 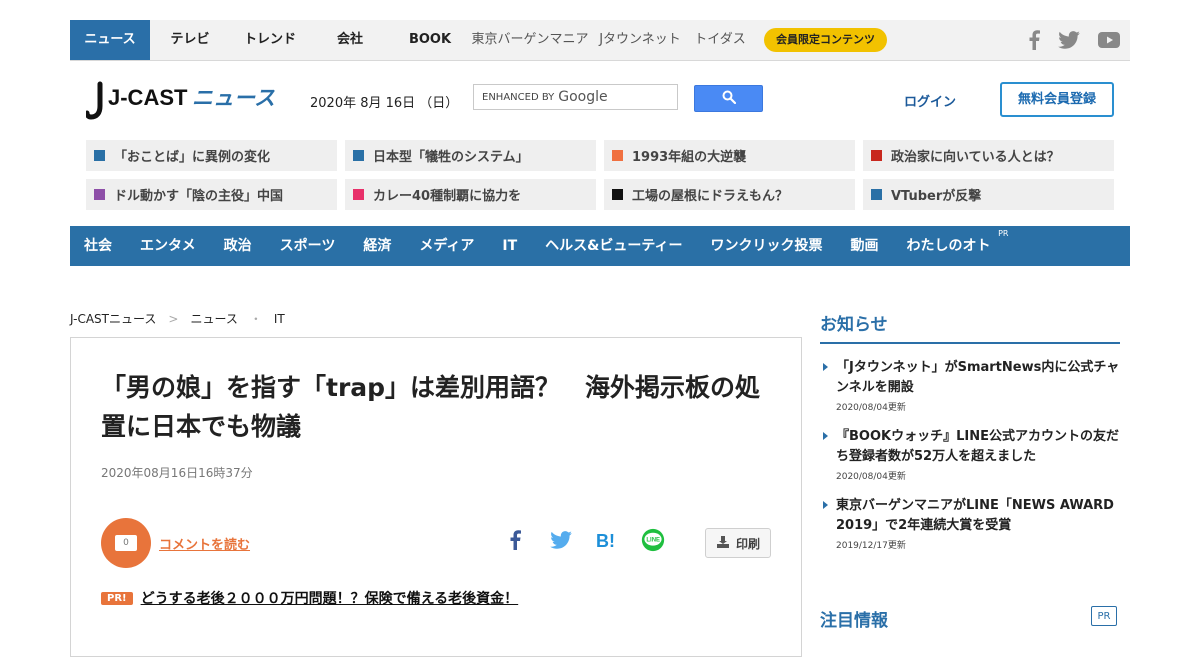 What do you see at coordinates (199, 196) in the screenshot?
I see `trending-label: ドル動かす「陰の主役」中国` at bounding box center [199, 196].